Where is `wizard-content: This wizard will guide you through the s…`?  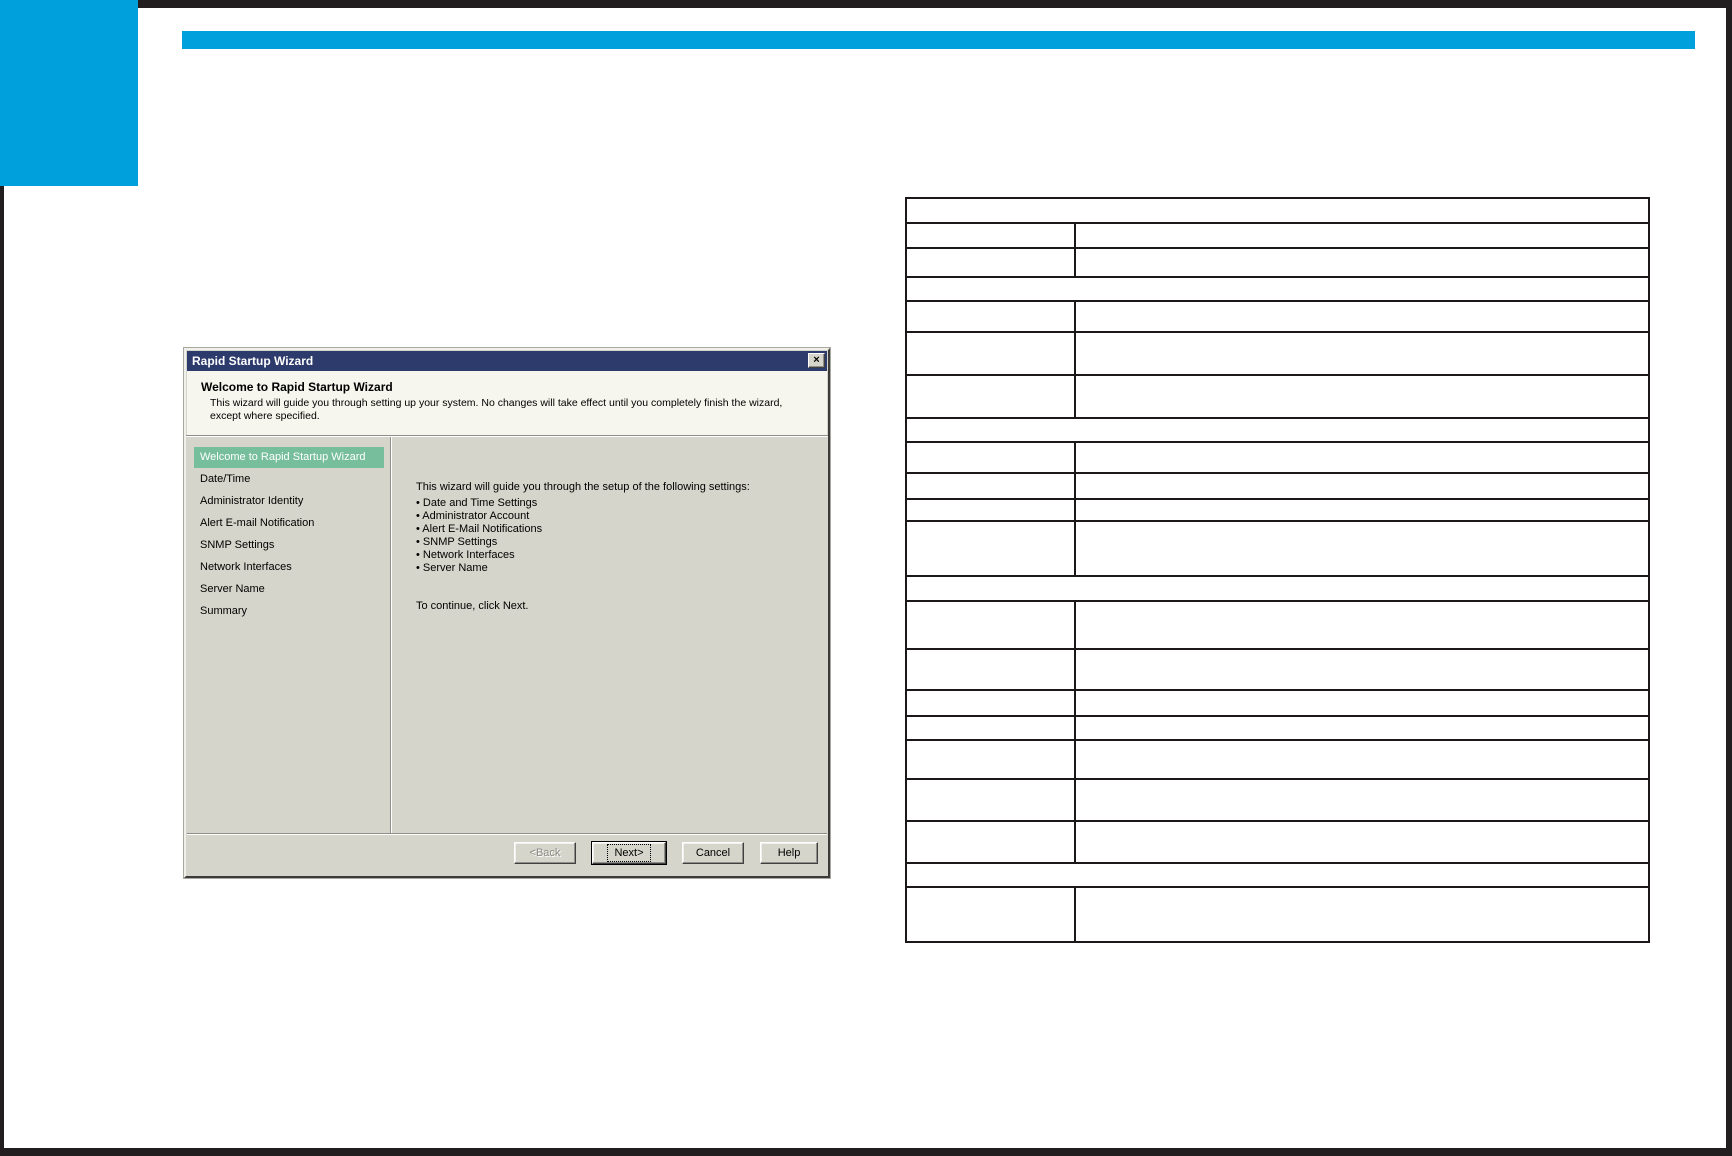 wizard-content: This wizard will guide you through the s… is located at coordinates (615, 547).